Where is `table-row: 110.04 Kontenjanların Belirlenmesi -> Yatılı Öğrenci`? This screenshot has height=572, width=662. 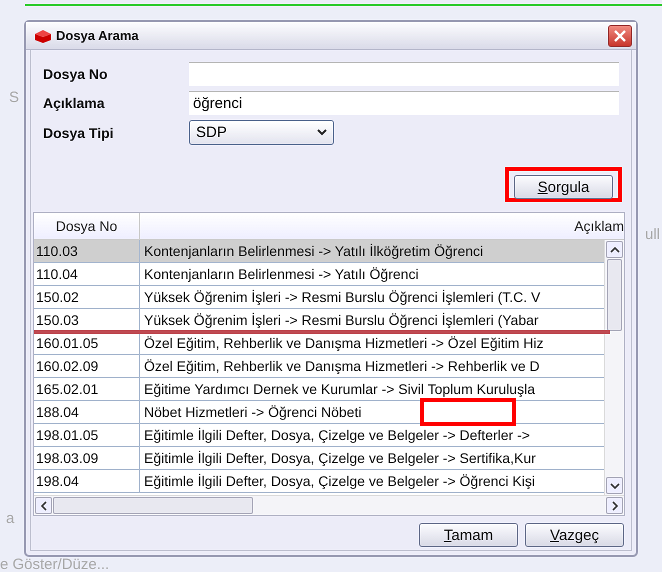
table-row: 110.04 Kontenjanların Belirlenmesi -> Yatılı Öğrenci is located at coordinates (319, 274).